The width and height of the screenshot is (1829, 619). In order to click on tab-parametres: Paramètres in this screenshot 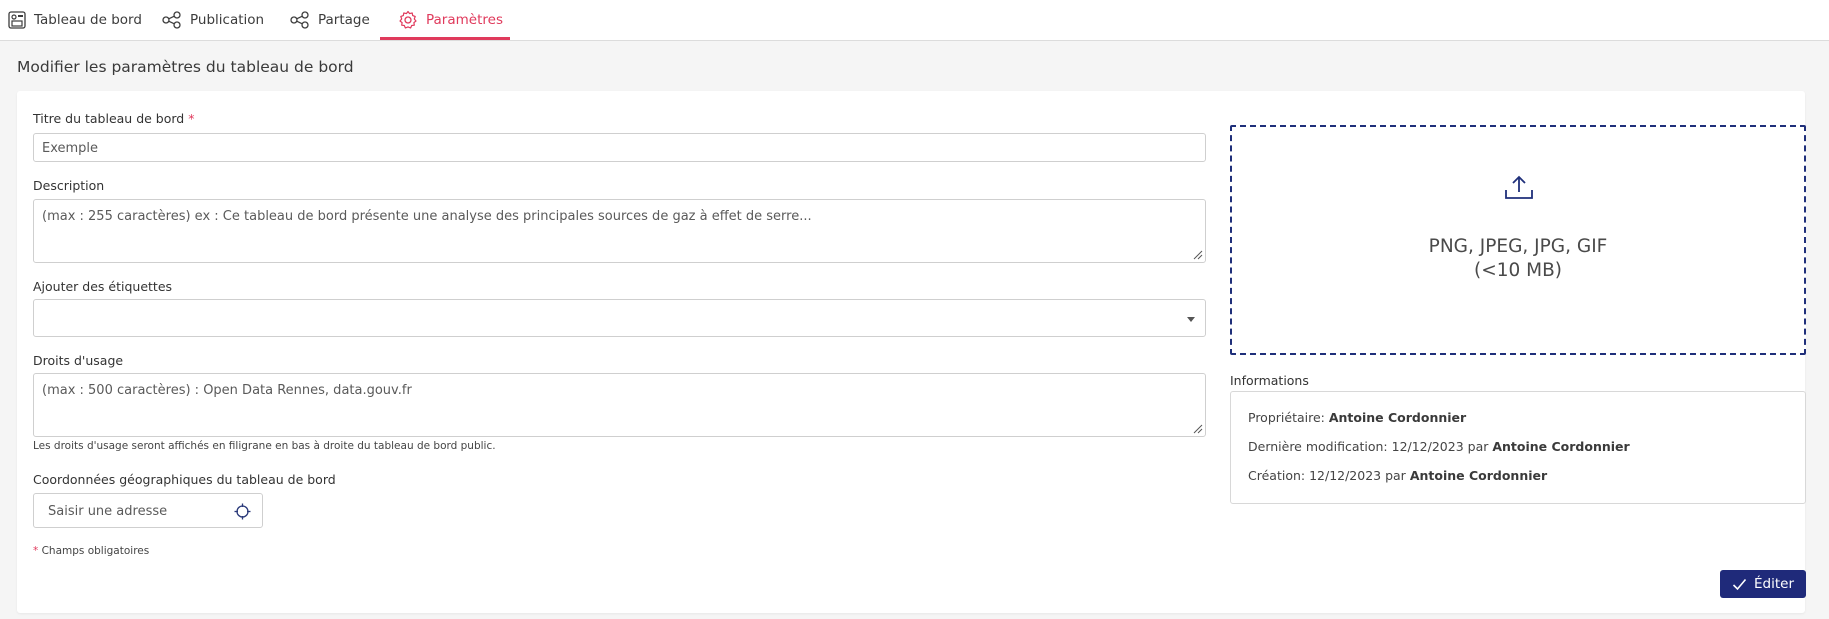, I will do `click(450, 20)`.